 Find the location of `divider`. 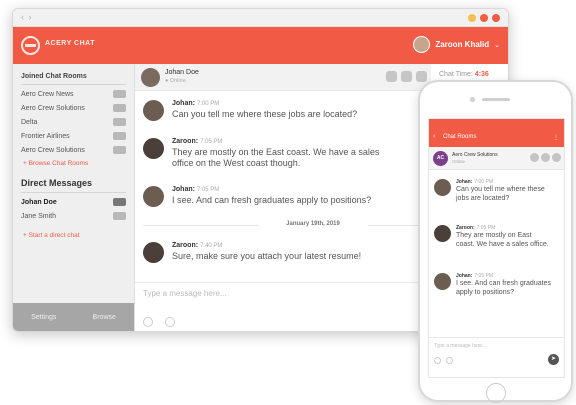

divider is located at coordinates (73, 84).